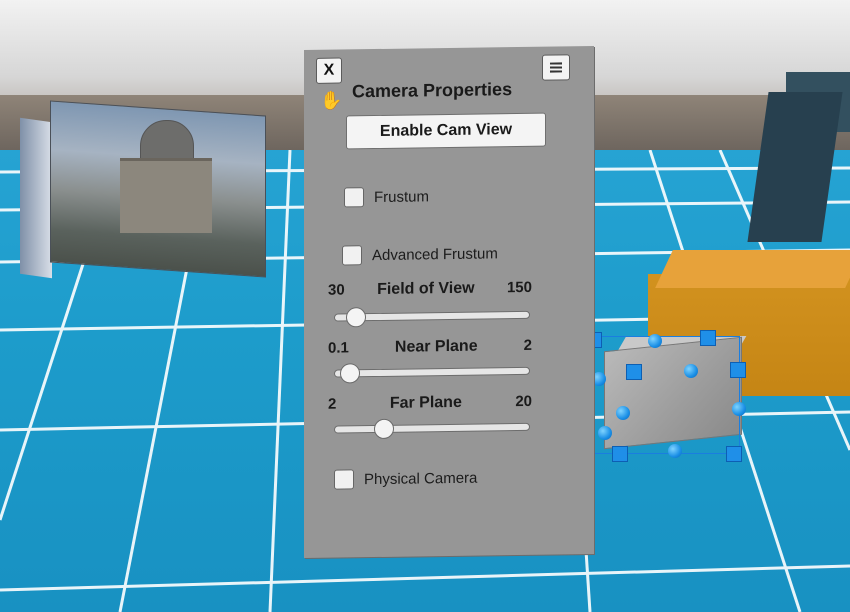  What do you see at coordinates (752, 269) in the screenshot?
I see `orange-block-top` at bounding box center [752, 269].